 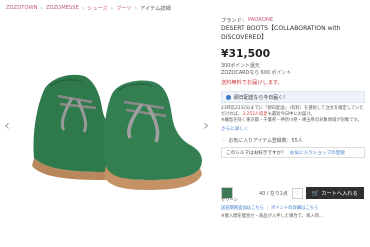 What do you see at coordinates (273, 193) in the screenshot?
I see `stock-status: 40 / 在り1点` at bounding box center [273, 193].